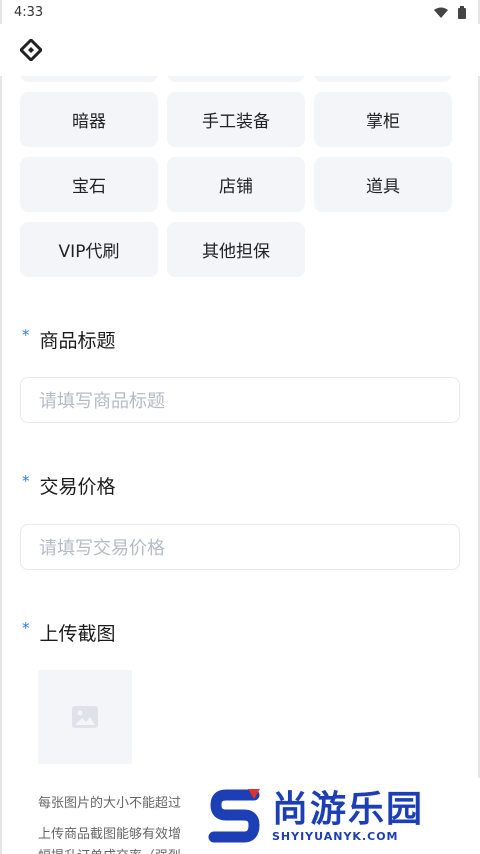 Image resolution: width=480 pixels, height=854 pixels. What do you see at coordinates (236, 84) in the screenshot?
I see `category-grid-partial` at bounding box center [236, 84].